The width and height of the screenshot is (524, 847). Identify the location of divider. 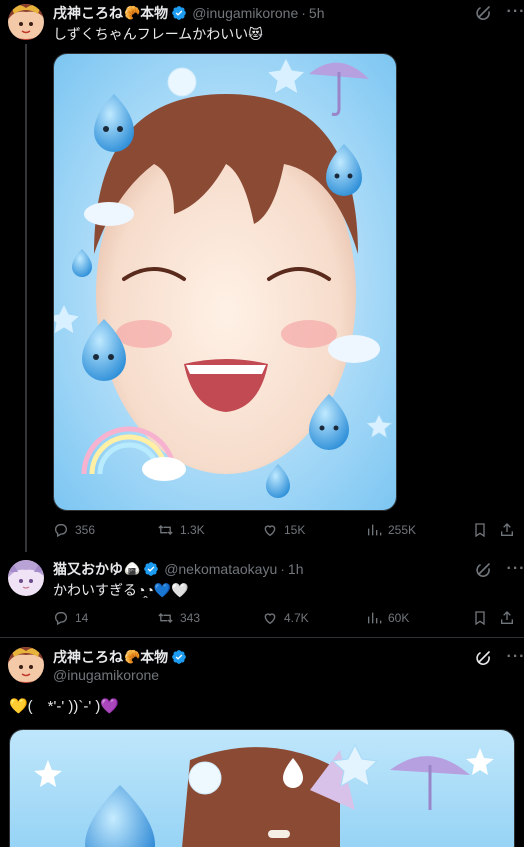
(262, 637).